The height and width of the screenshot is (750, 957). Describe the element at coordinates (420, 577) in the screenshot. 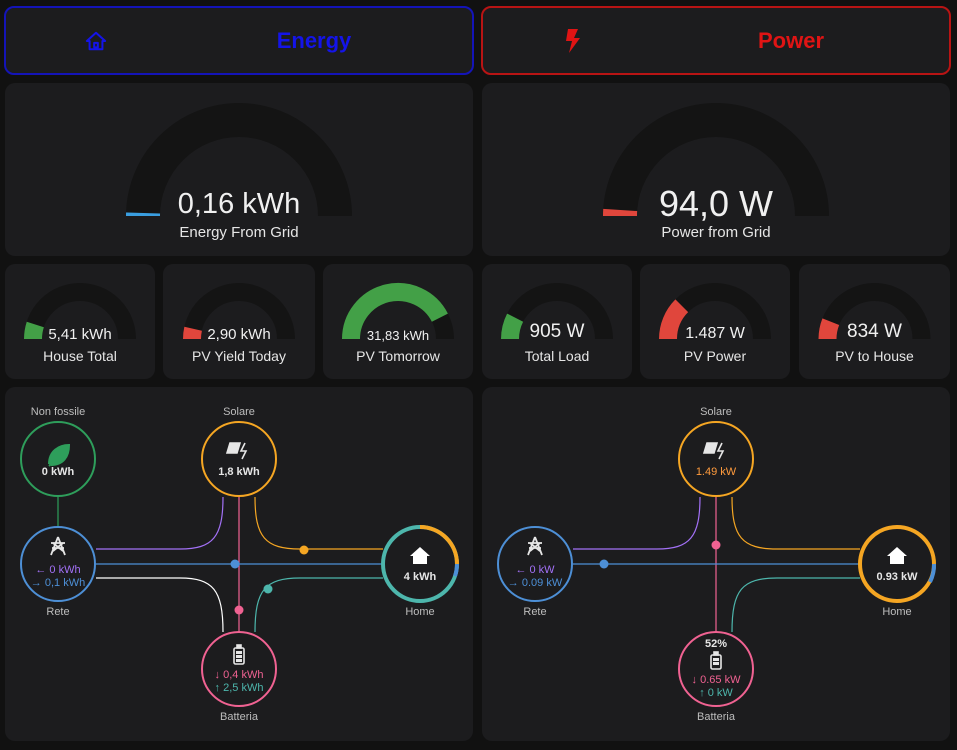

I see `home-value: 4 kWh` at that location.